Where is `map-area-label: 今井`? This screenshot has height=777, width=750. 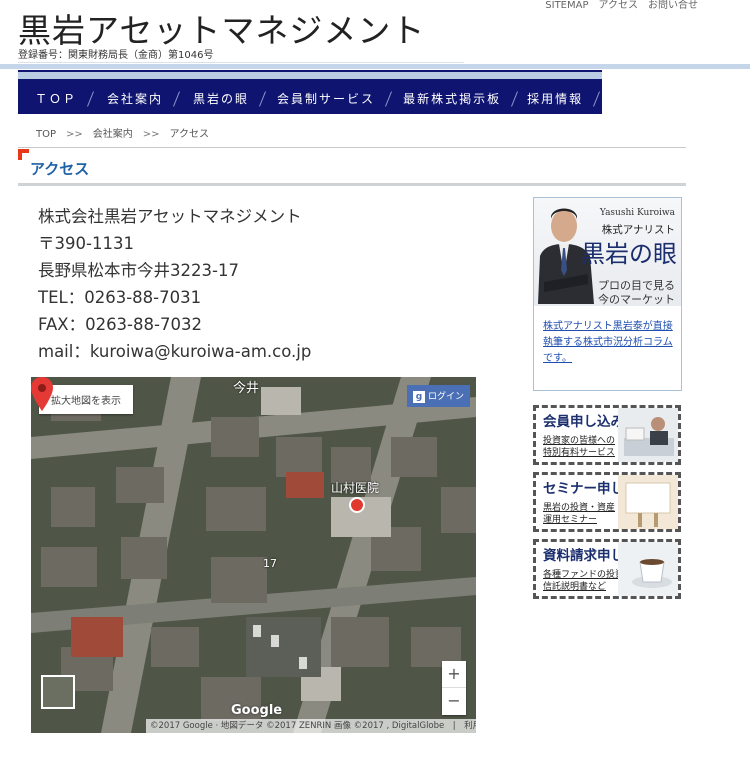
map-area-label: 今井 is located at coordinates (246, 388).